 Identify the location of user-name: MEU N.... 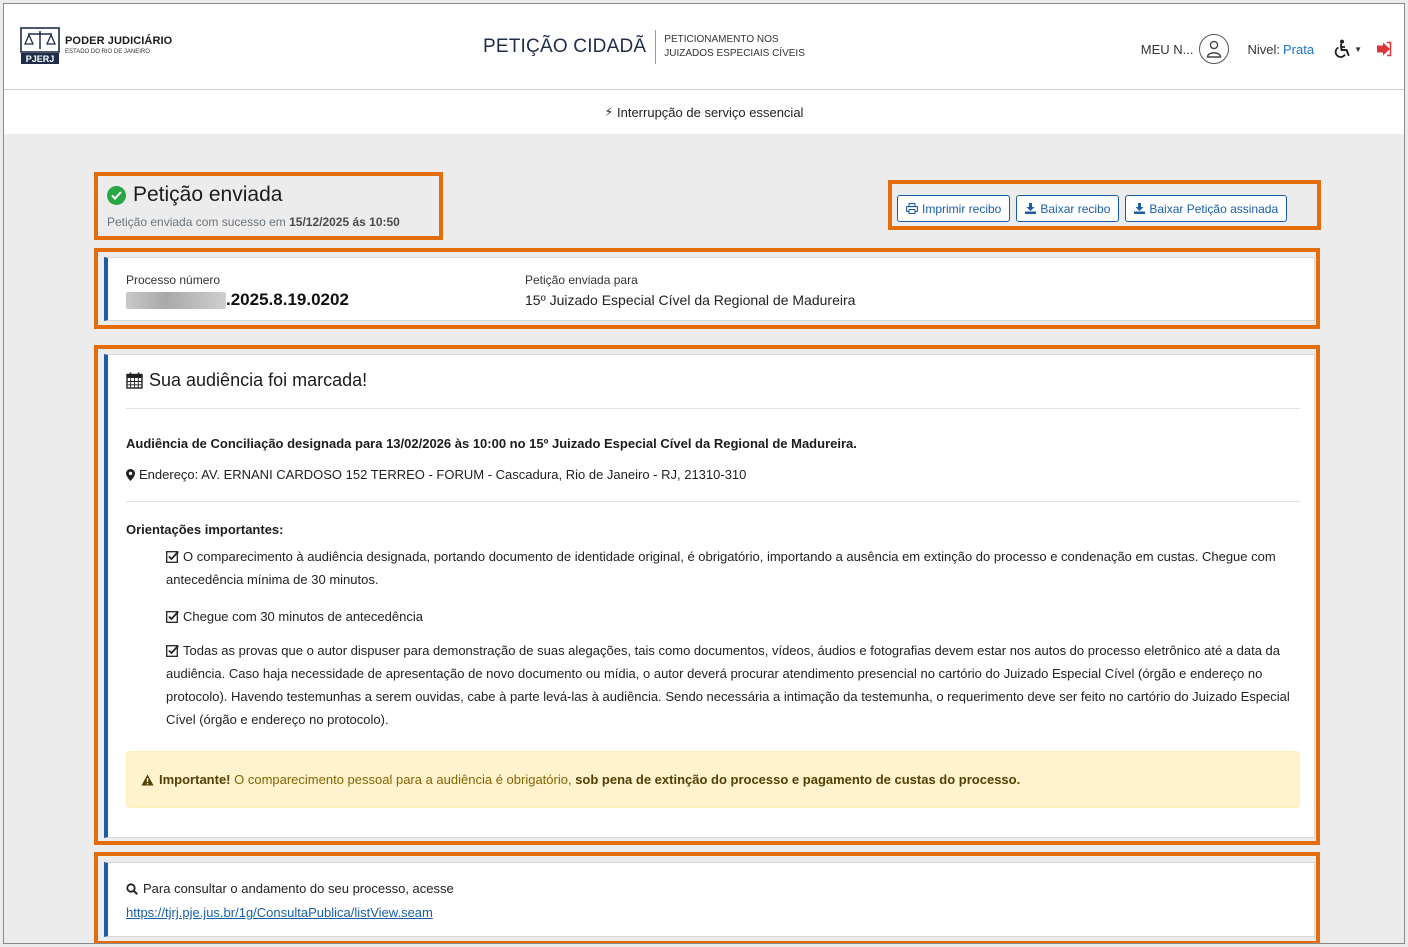
(1167, 49).